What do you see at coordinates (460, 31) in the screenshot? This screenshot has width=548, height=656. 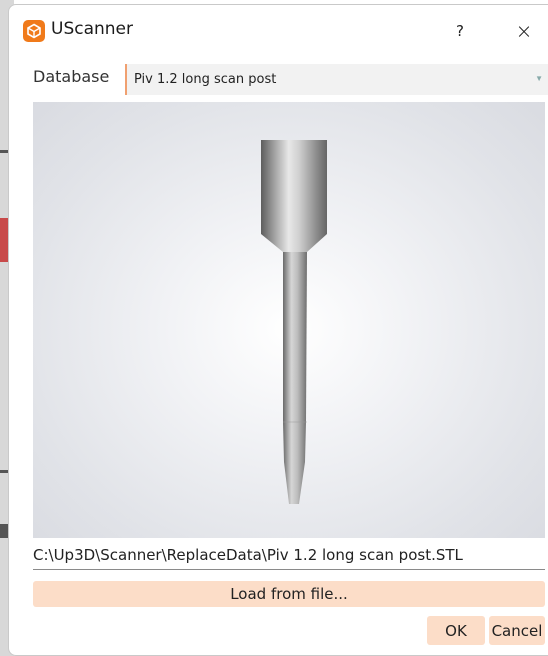 I see `help-button: ?` at bounding box center [460, 31].